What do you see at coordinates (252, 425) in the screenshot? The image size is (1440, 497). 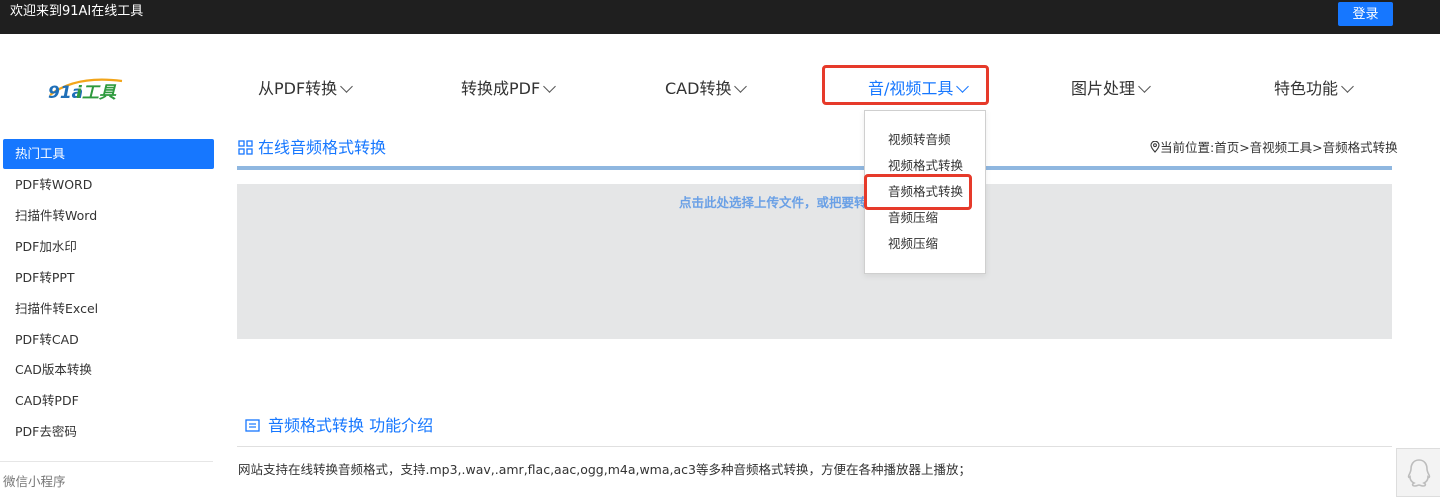 I see `document-icon` at bounding box center [252, 425].